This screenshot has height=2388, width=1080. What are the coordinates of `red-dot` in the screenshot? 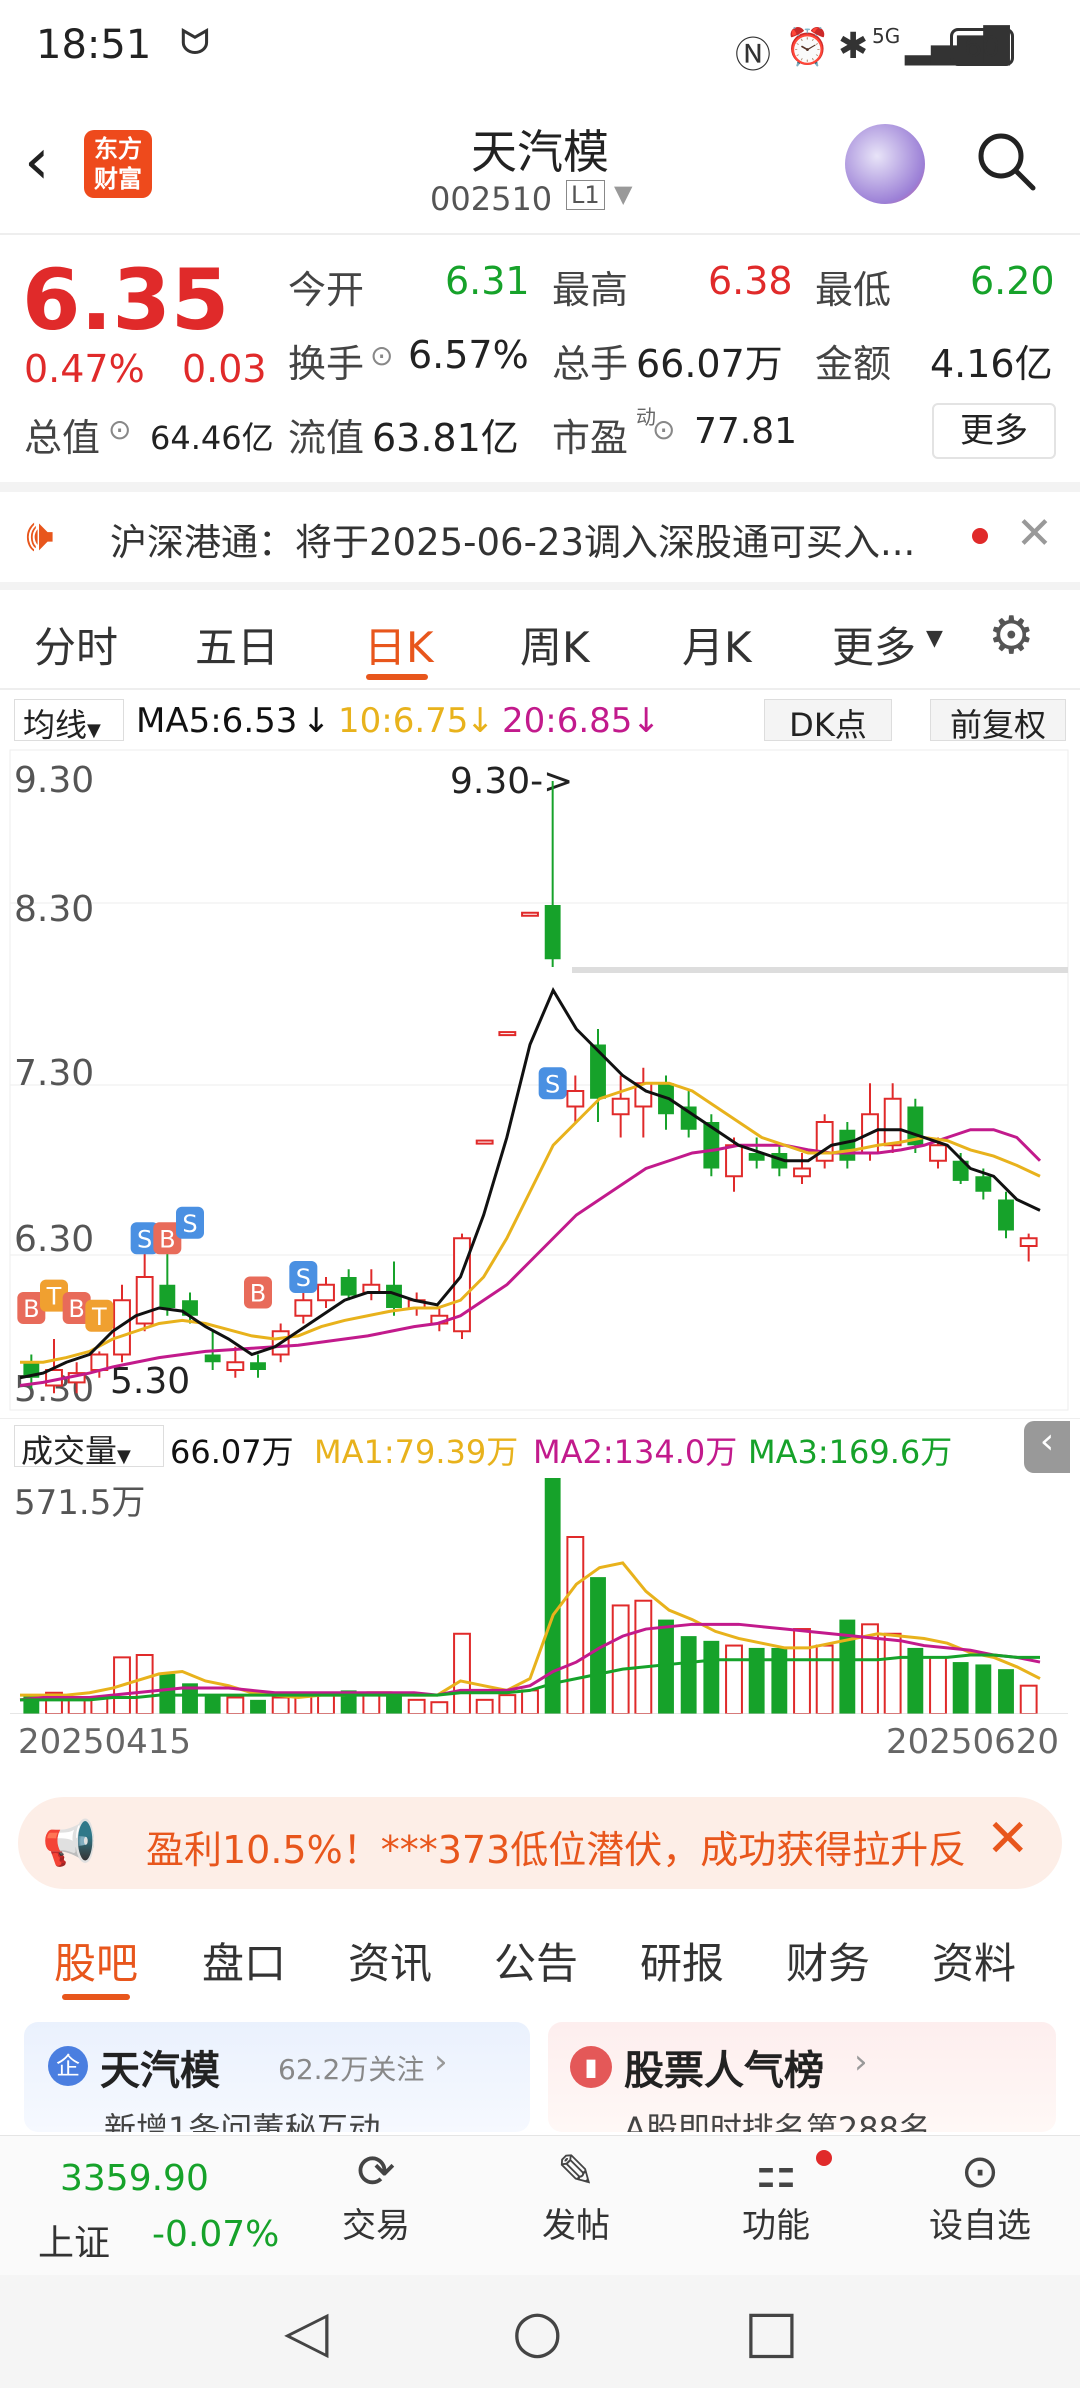 It's located at (980, 536).